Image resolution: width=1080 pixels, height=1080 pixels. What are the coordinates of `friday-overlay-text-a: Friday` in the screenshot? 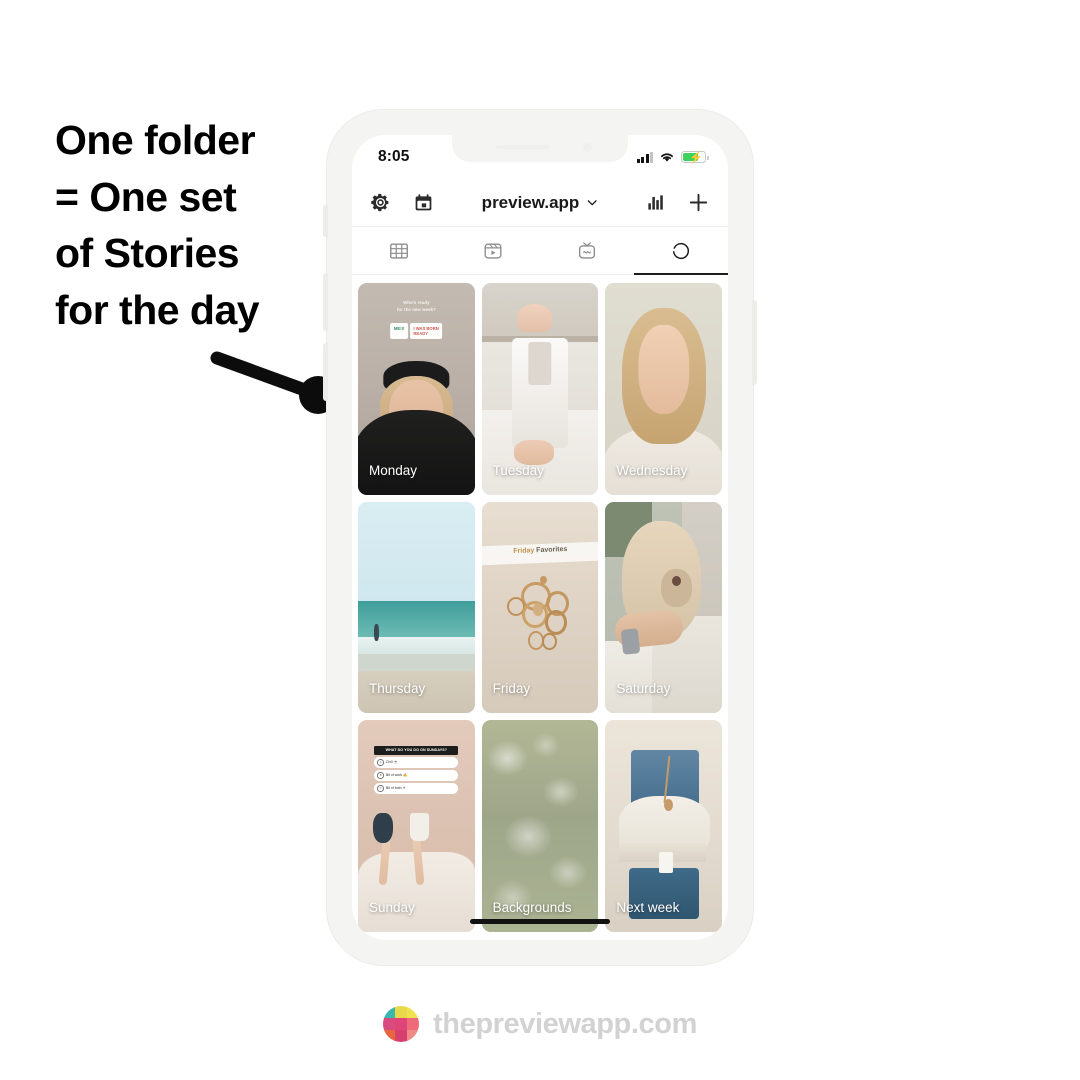 It's located at (524, 551).